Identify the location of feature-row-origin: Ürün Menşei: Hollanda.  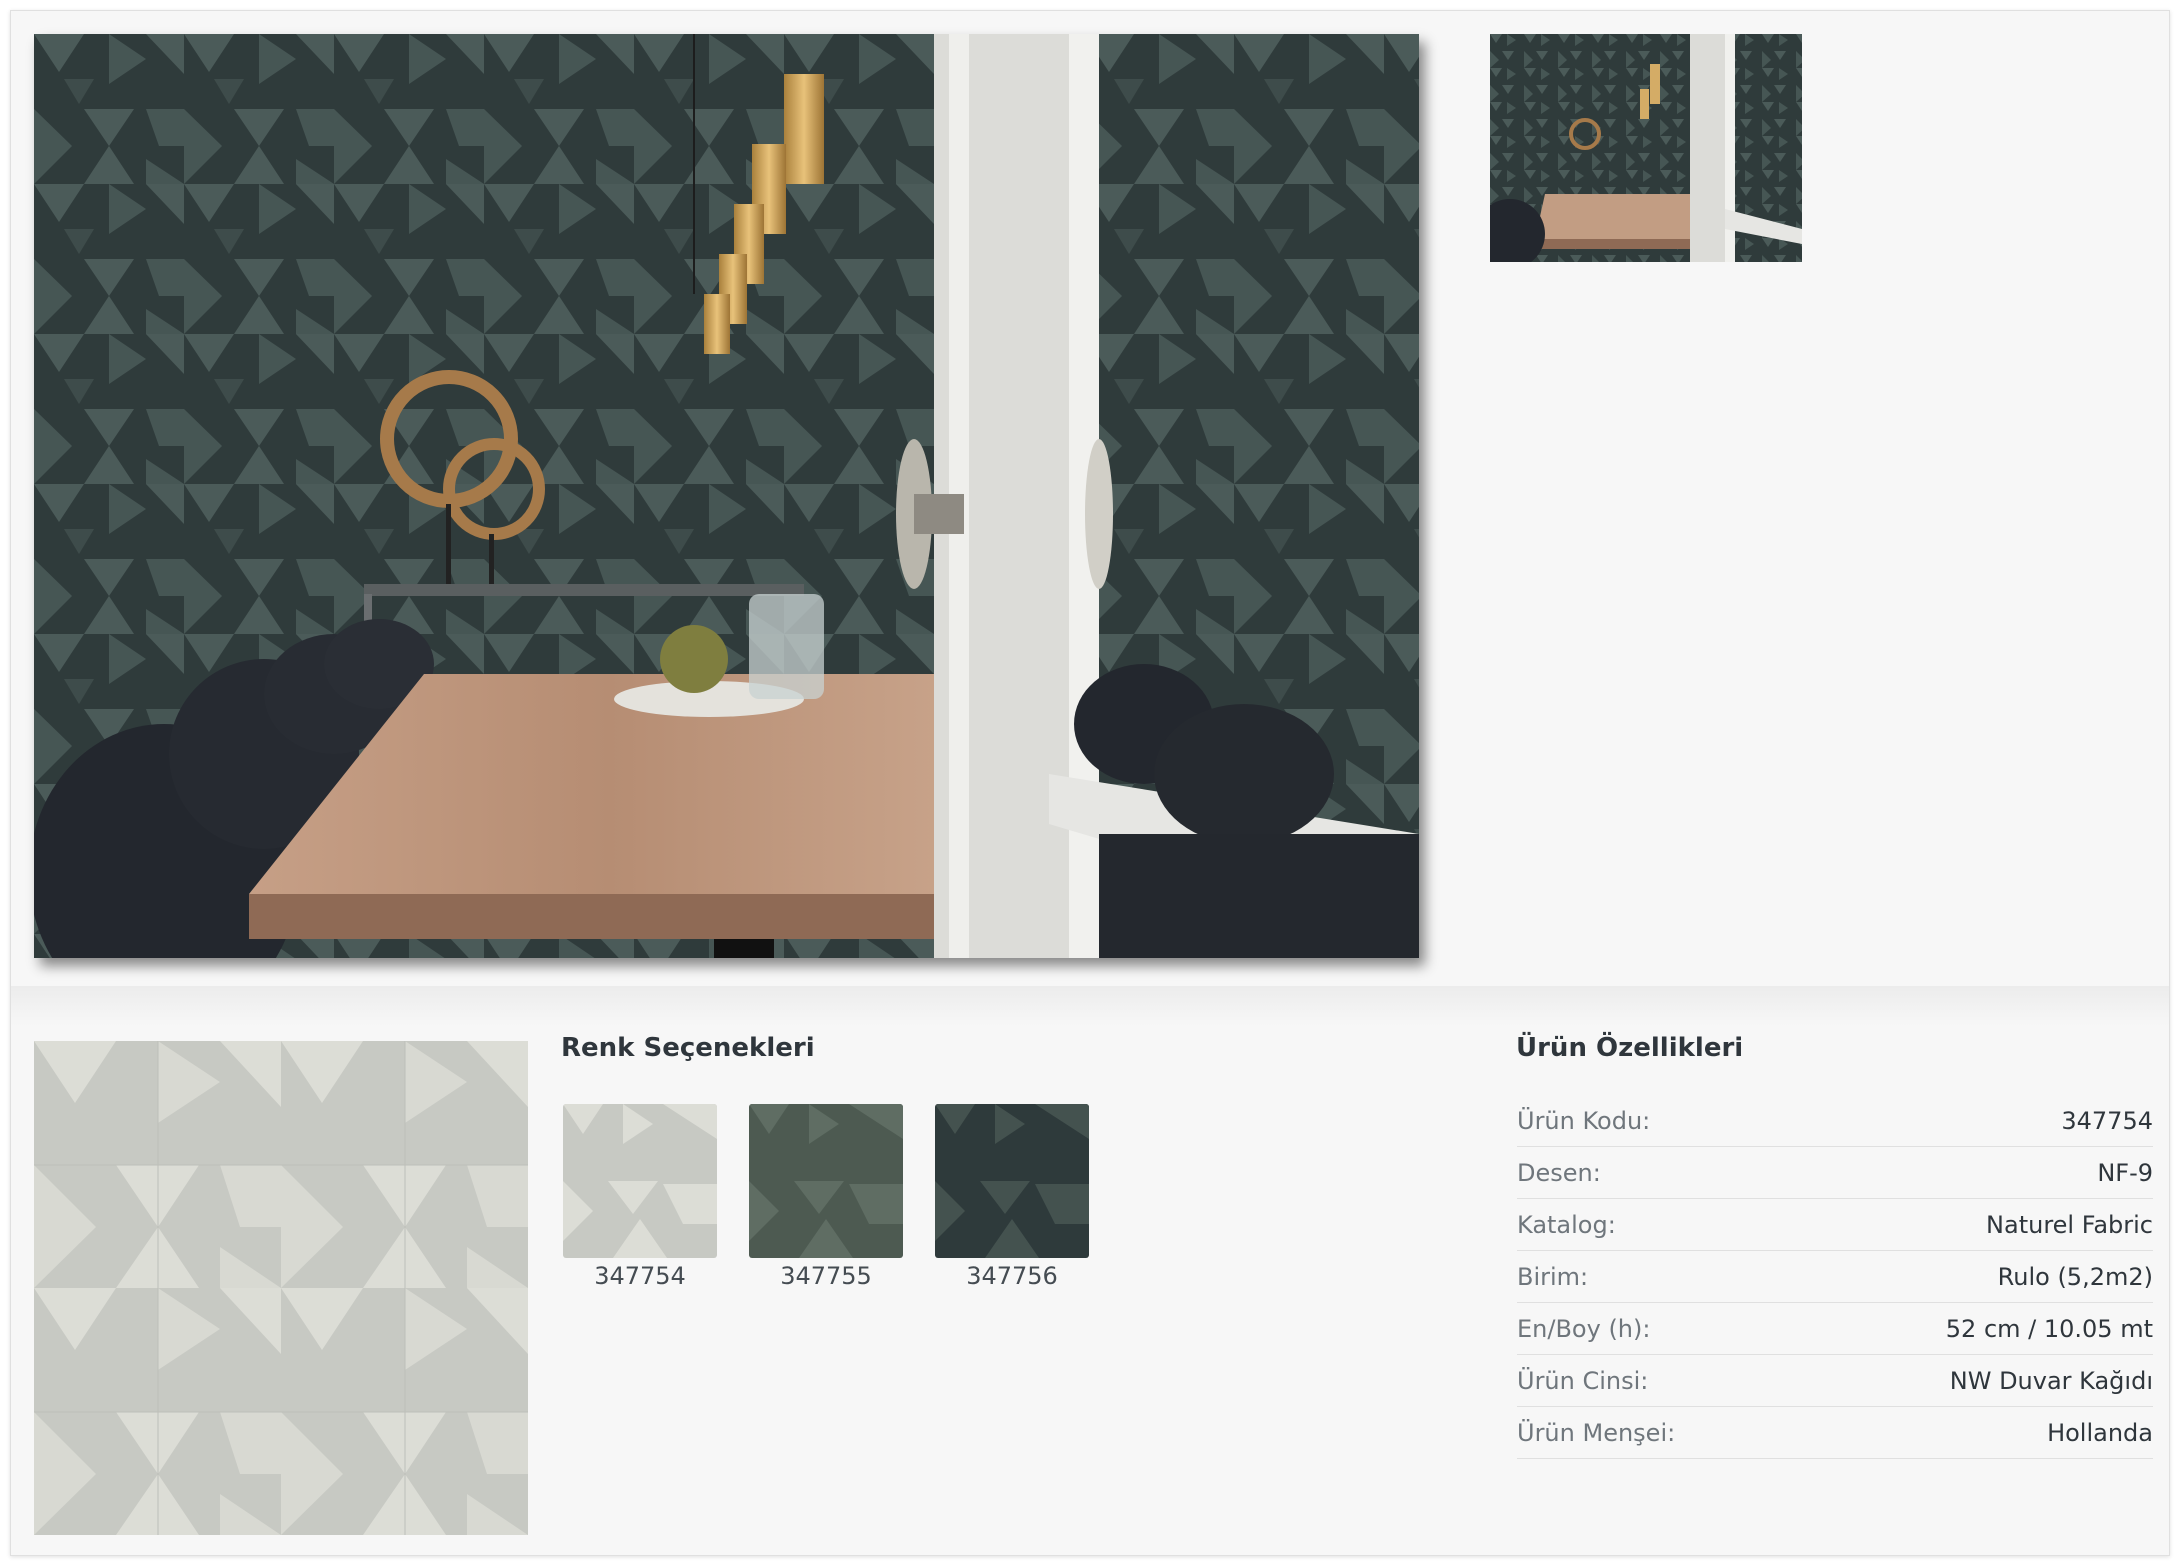
(1835, 1433).